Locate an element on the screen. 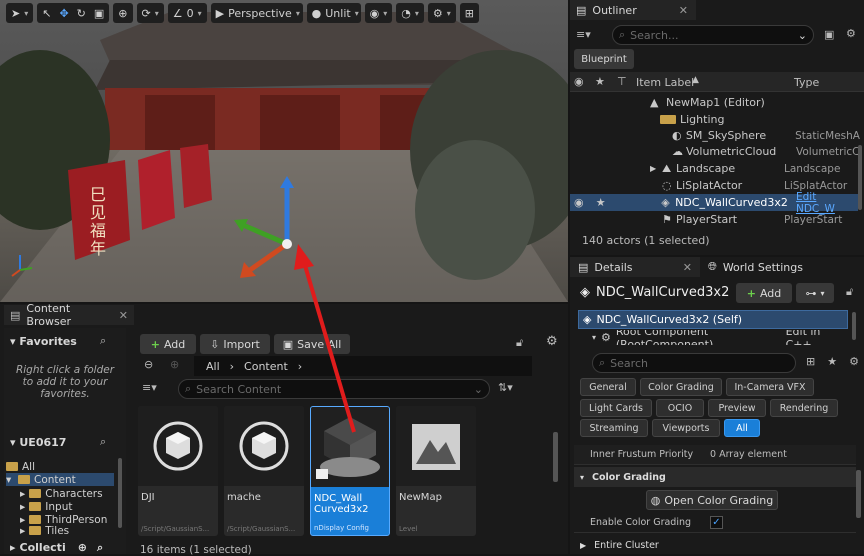 The height and width of the screenshot is (556, 864). color-grading-section: ▾ Color Grading is located at coordinates (715, 477).